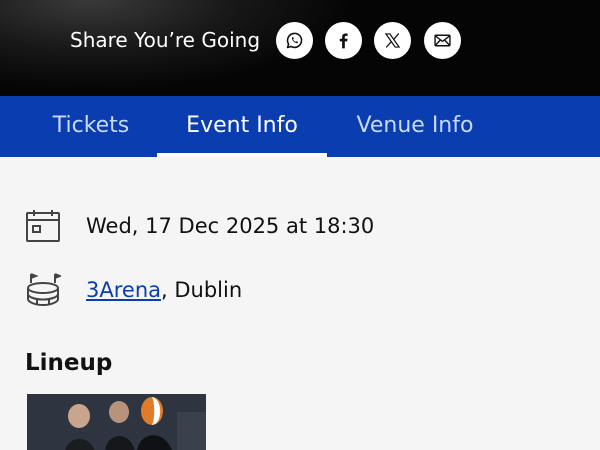  What do you see at coordinates (123, 290) in the screenshot?
I see `venue-link: 3Arena` at bounding box center [123, 290].